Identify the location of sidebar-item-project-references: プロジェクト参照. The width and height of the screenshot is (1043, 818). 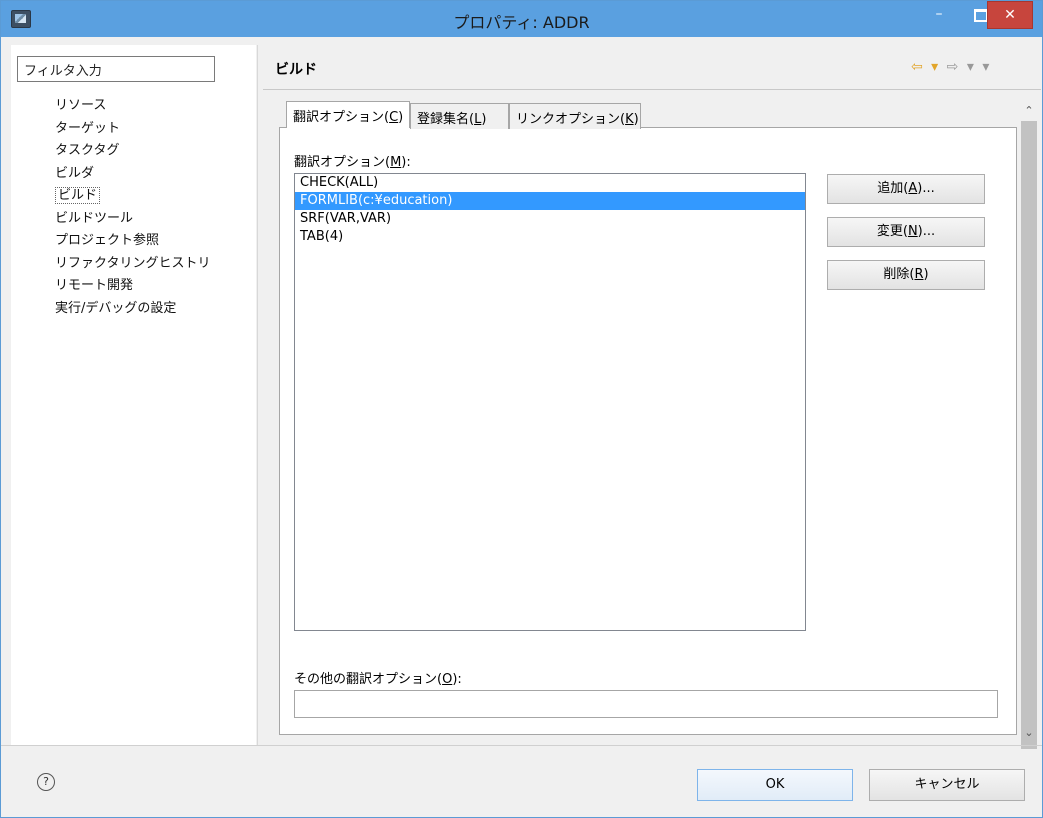
(132, 241).